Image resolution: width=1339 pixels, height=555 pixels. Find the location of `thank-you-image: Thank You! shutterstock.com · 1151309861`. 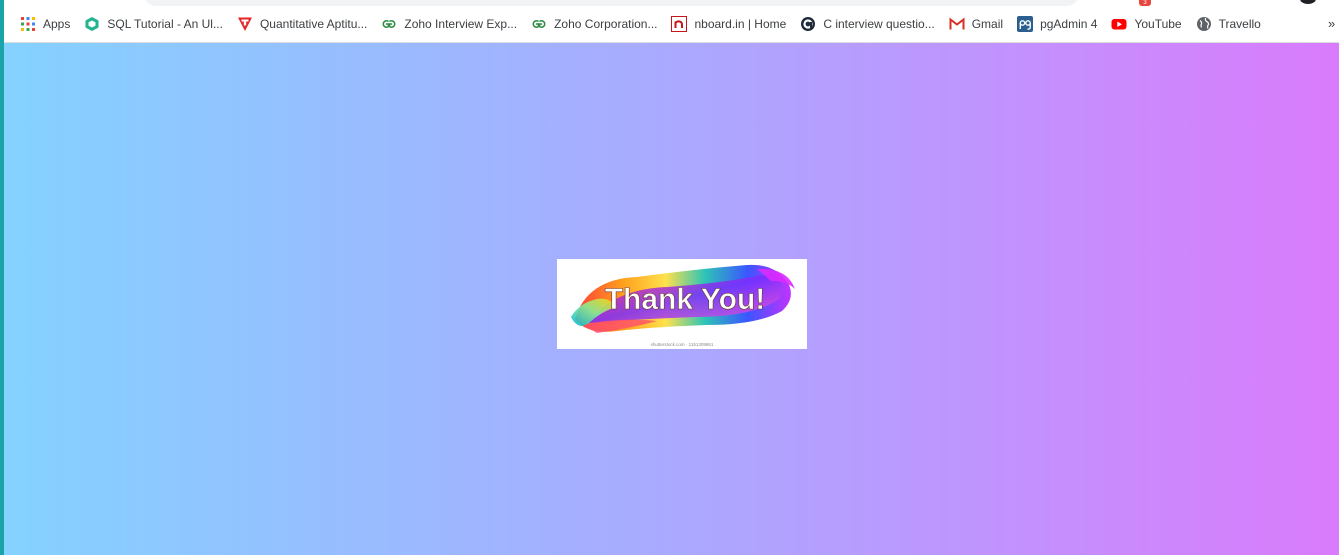

thank-you-image: Thank You! shutterstock.com · 1151309861 is located at coordinates (682, 304).